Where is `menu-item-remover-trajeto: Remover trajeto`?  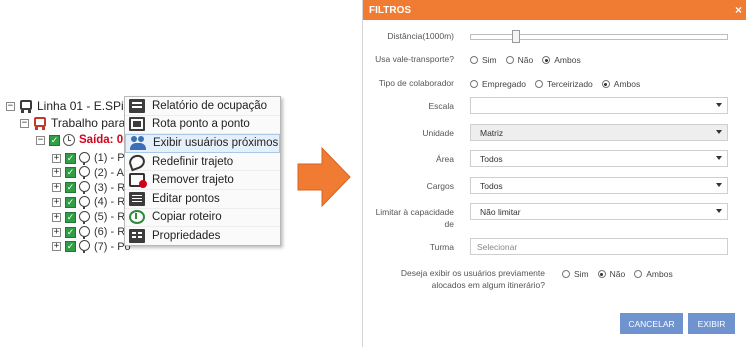 menu-item-remover-trajeto: Remover trajeto is located at coordinates (202, 180).